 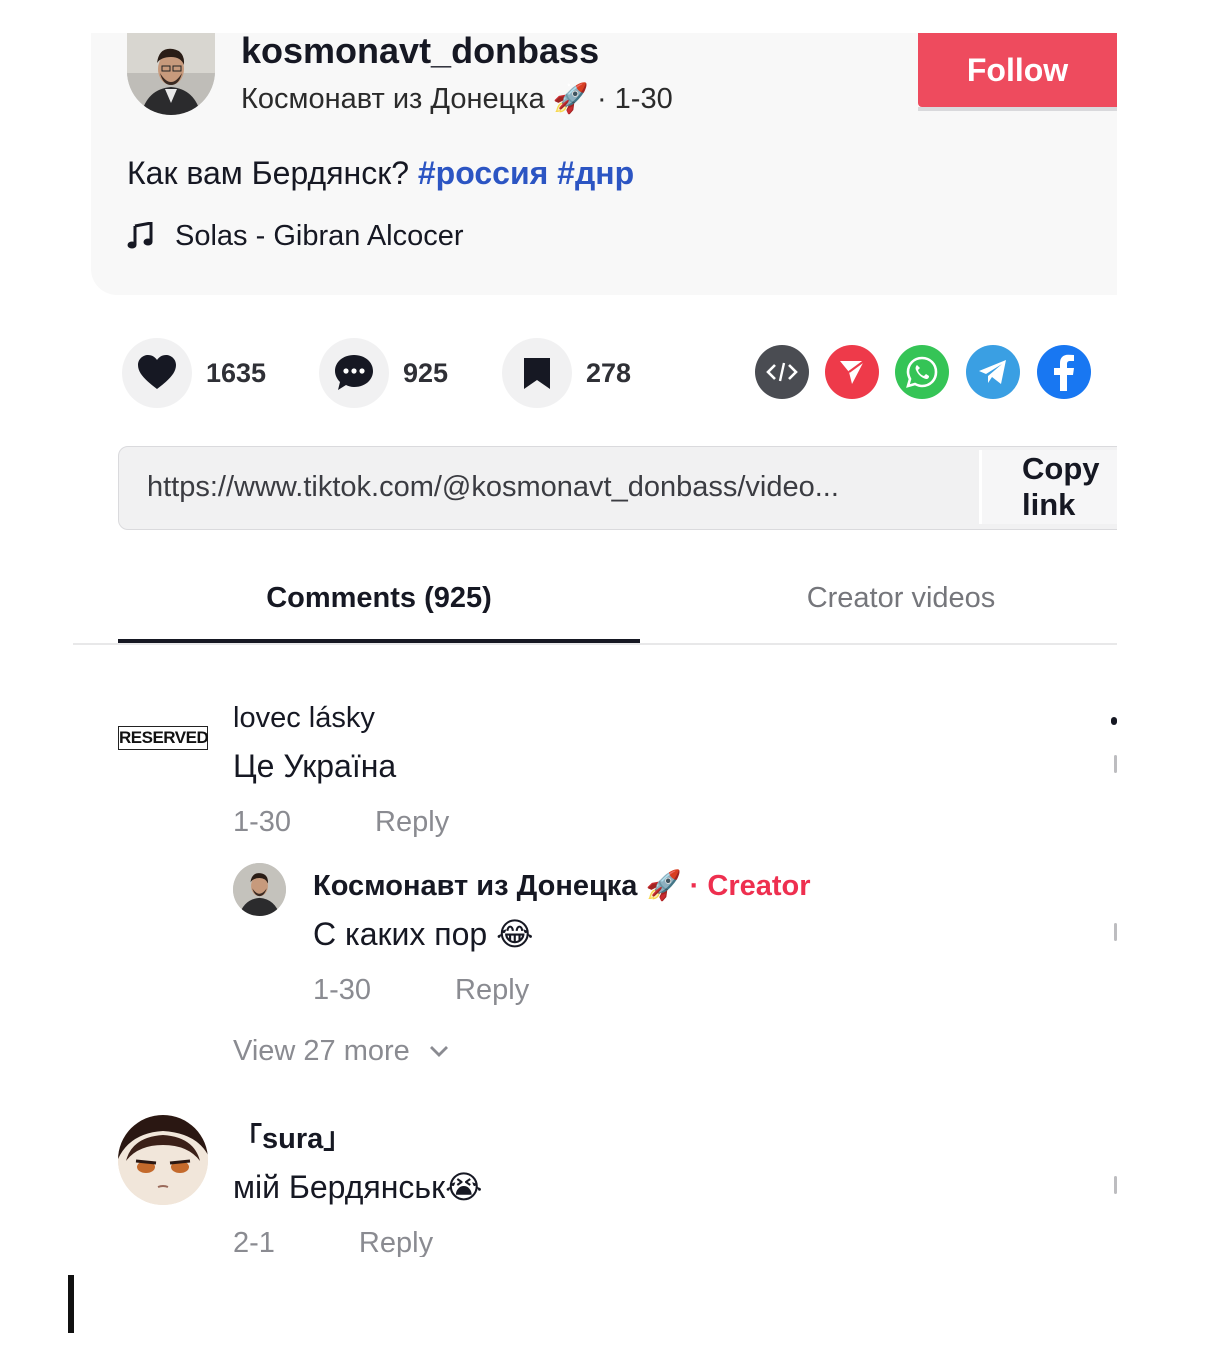 I want to click on reply-date: 1-30, so click(x=342, y=990).